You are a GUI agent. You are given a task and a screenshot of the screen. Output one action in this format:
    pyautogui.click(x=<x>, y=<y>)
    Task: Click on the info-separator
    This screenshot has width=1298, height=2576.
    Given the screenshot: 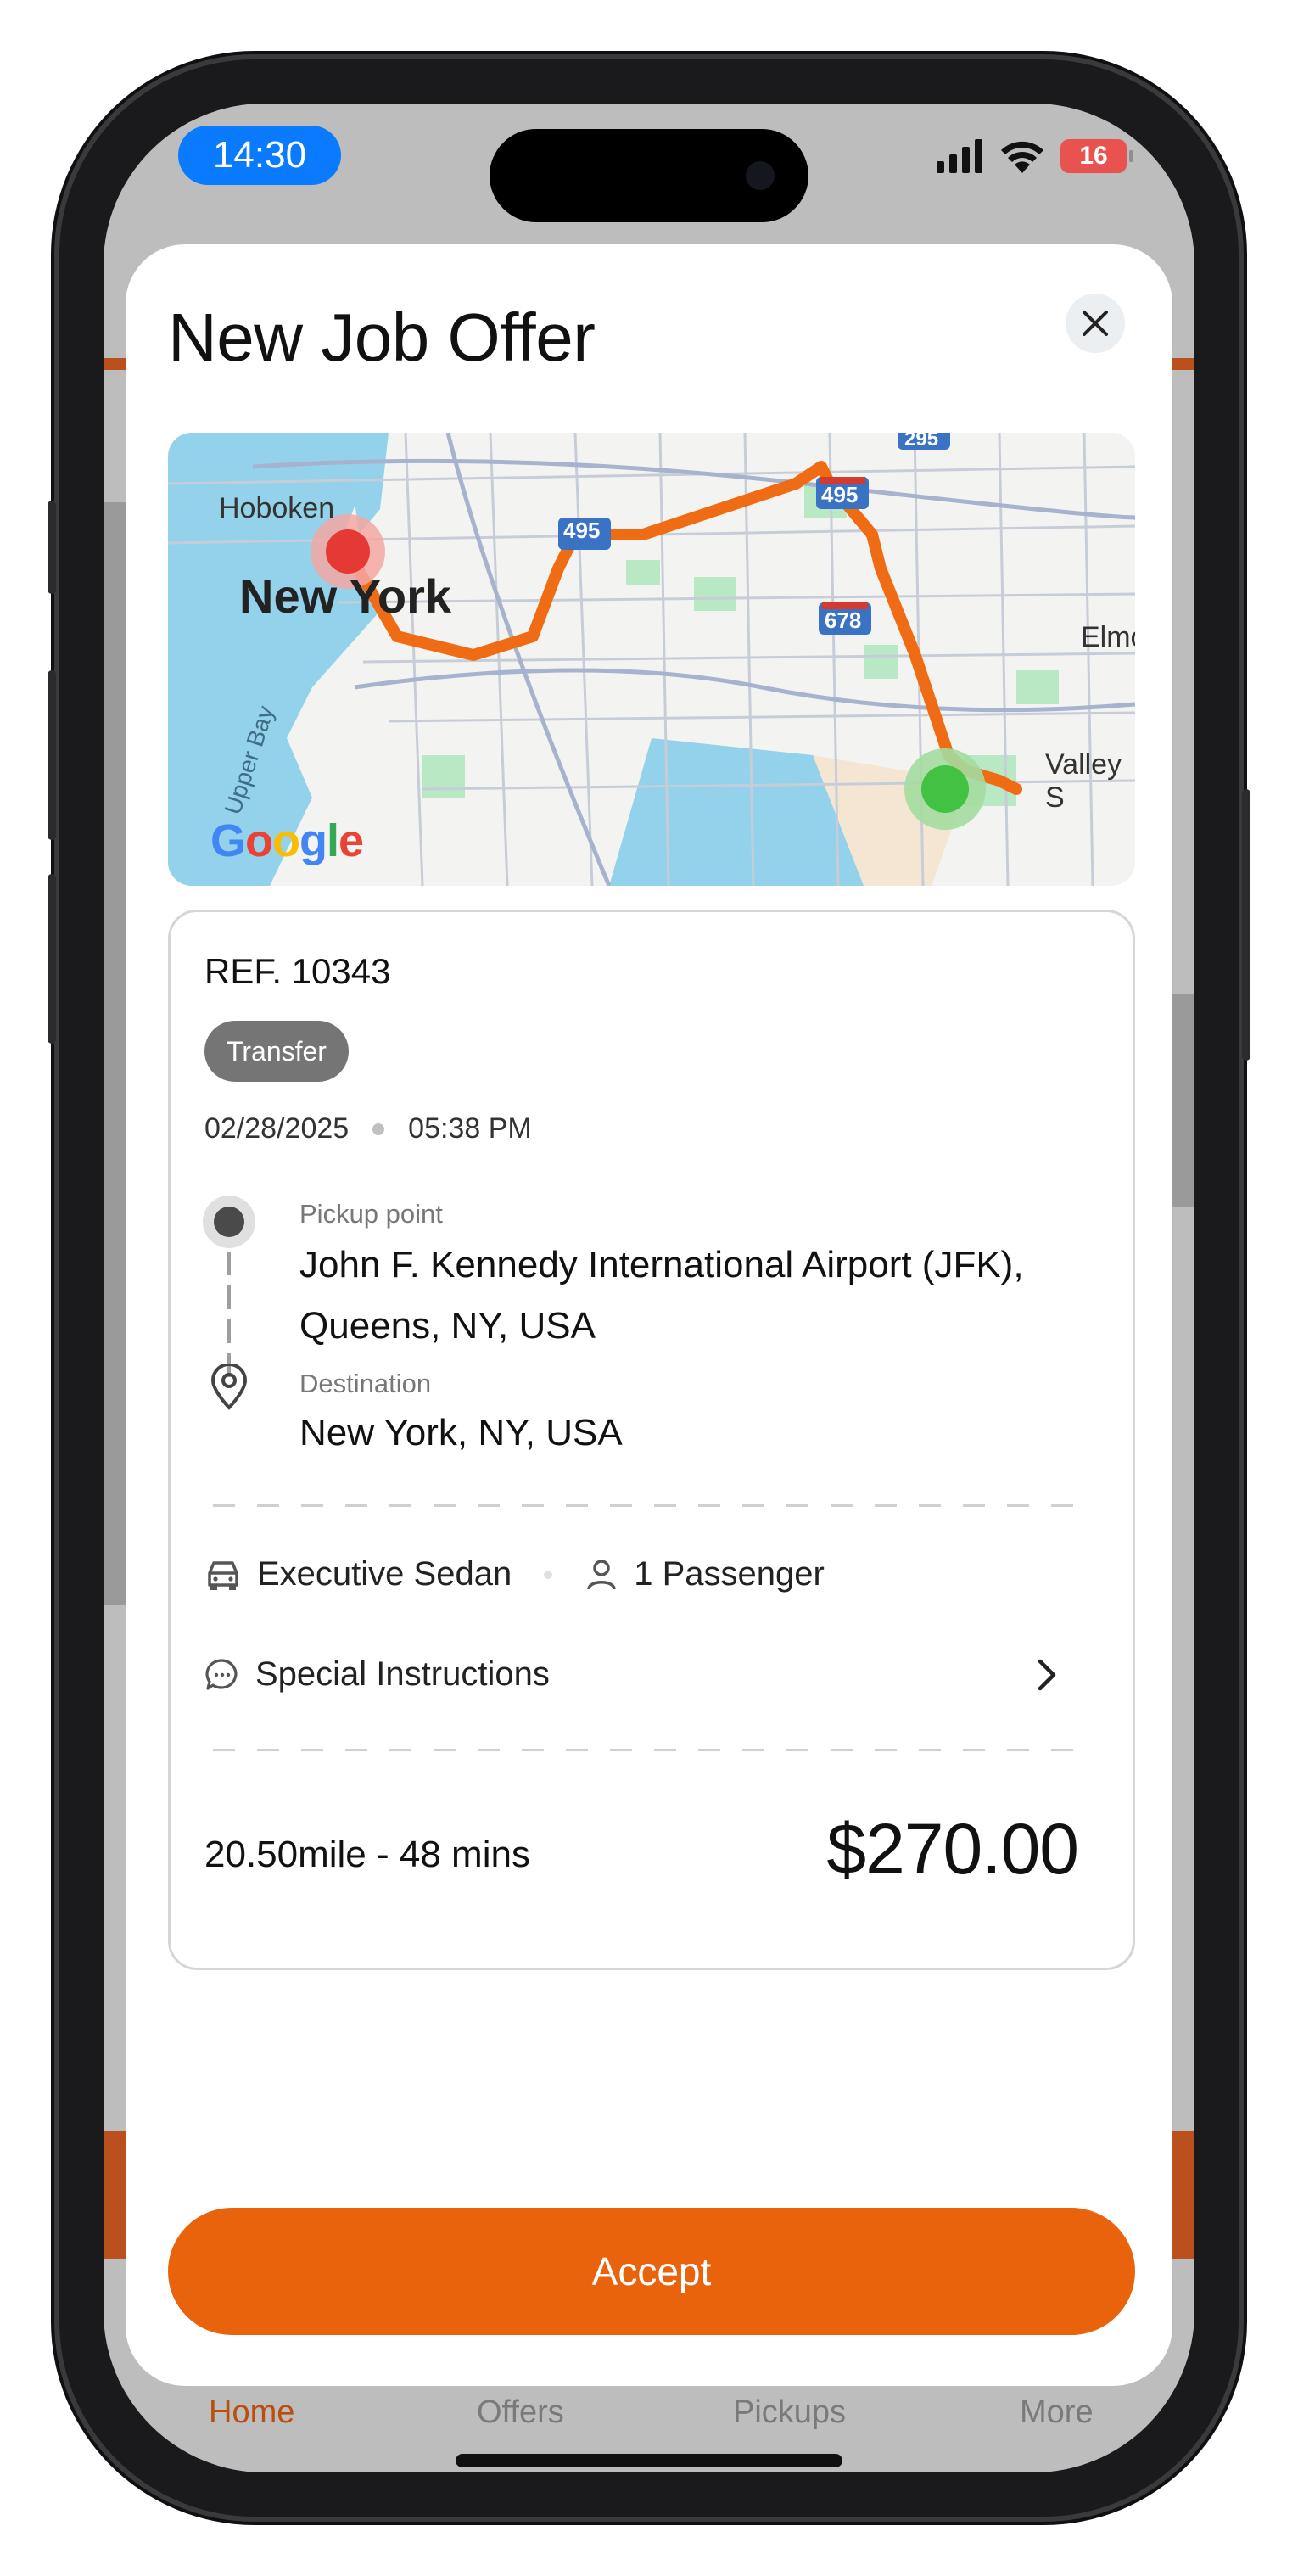 What is the action you would take?
    pyautogui.click(x=548, y=1575)
    